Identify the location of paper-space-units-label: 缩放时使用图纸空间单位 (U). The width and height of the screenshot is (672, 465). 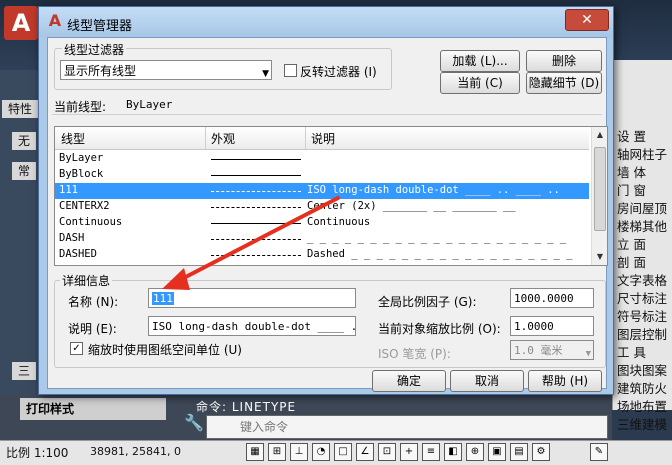
(165, 350).